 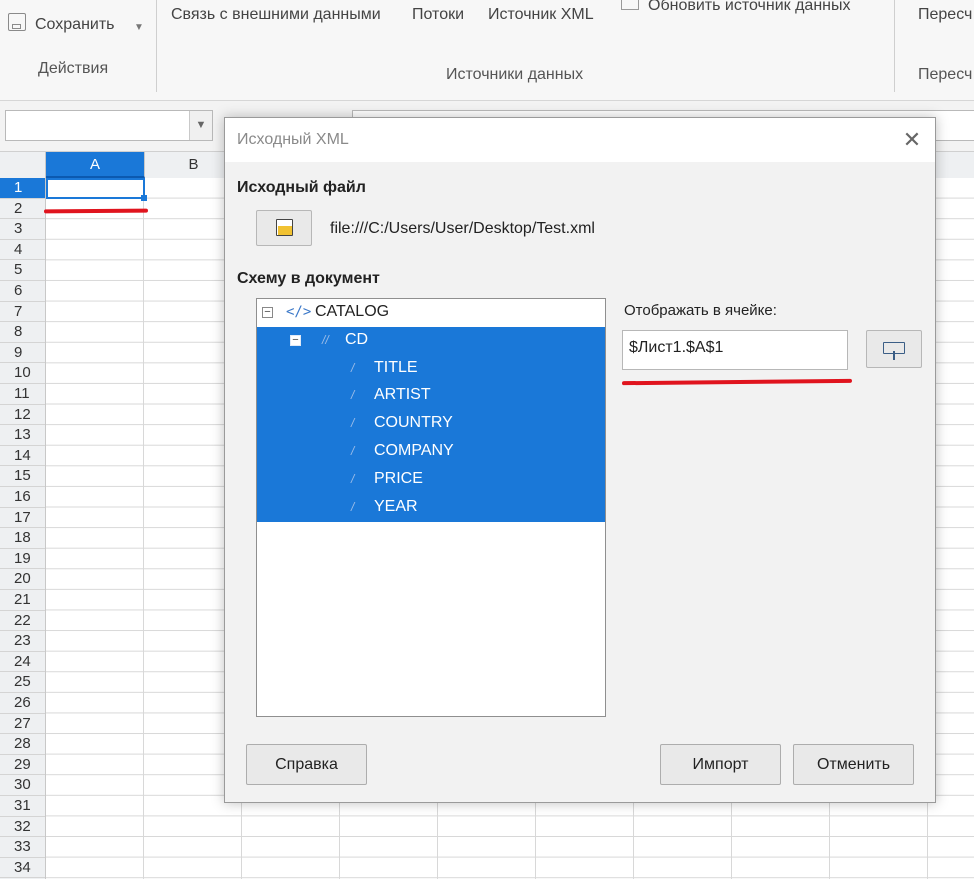 I want to click on tree-node: − </> CATALOG, so click(x=431, y=313).